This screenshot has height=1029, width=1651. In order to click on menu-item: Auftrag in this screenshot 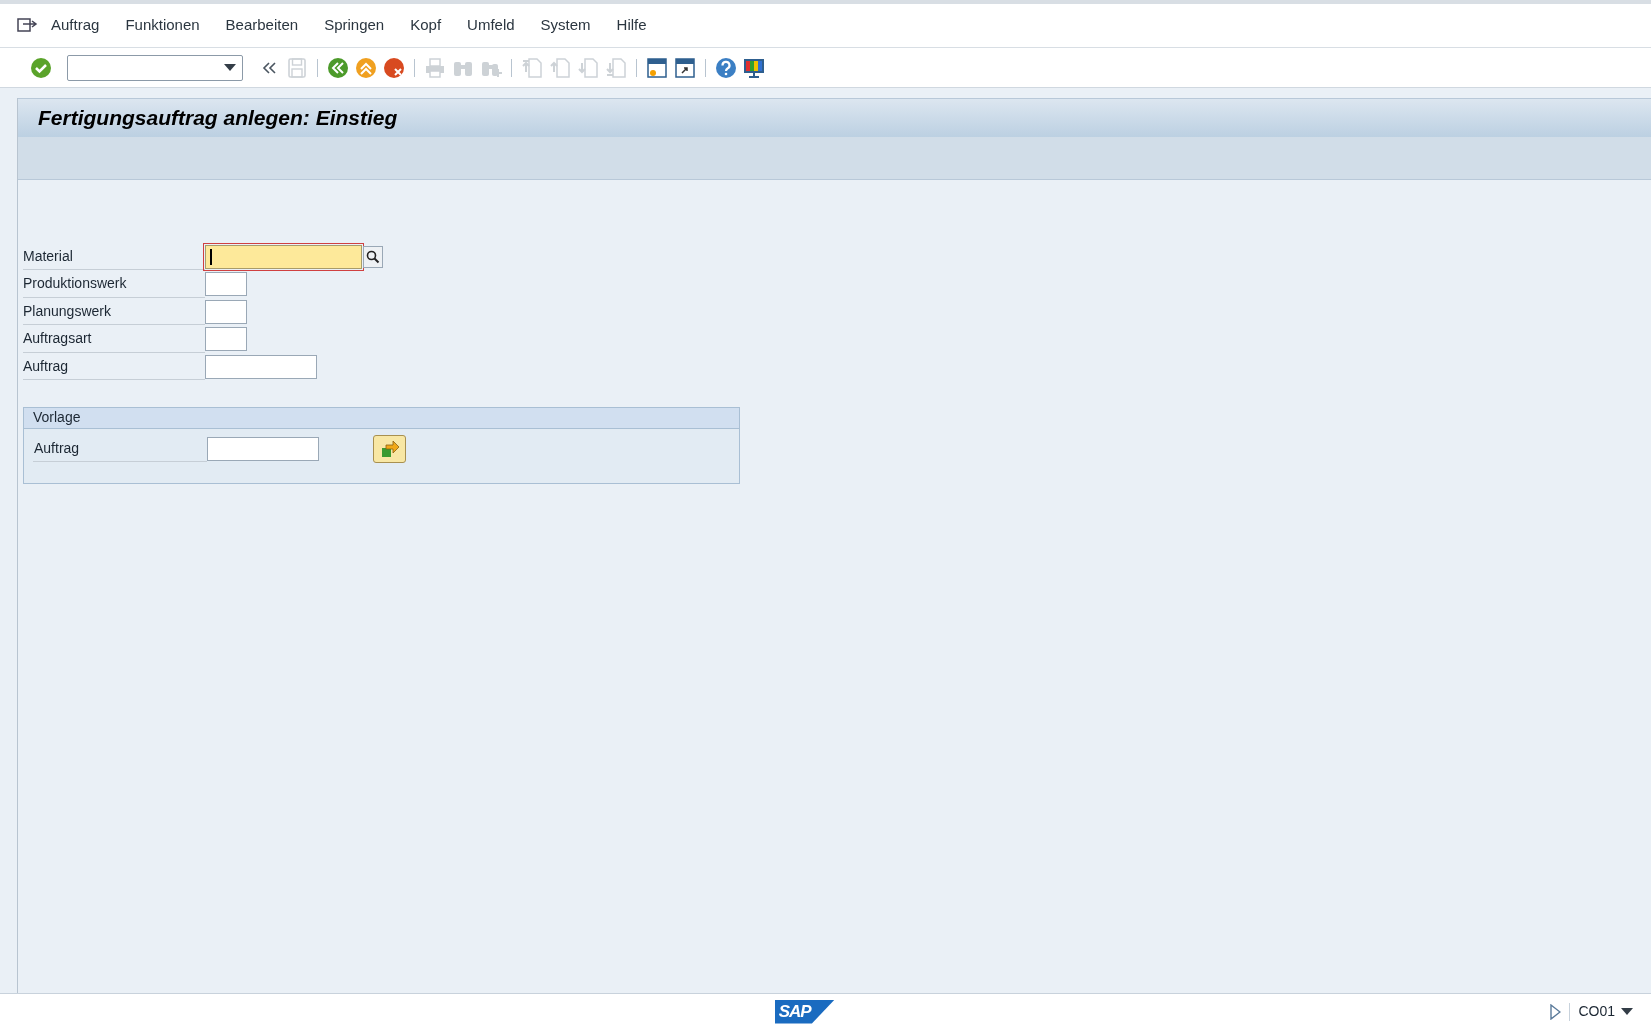, I will do `click(75, 25)`.